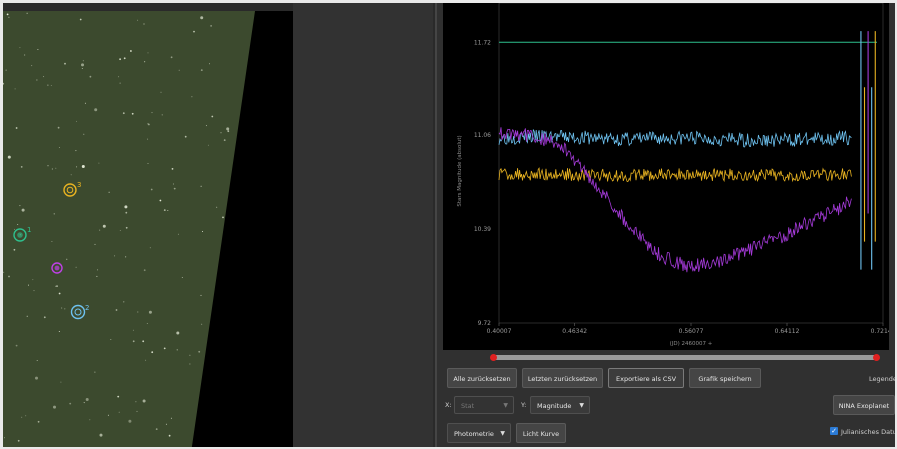 The height and width of the screenshot is (449, 897). I want to click on star-marker-label-2: 2, so click(87, 308).